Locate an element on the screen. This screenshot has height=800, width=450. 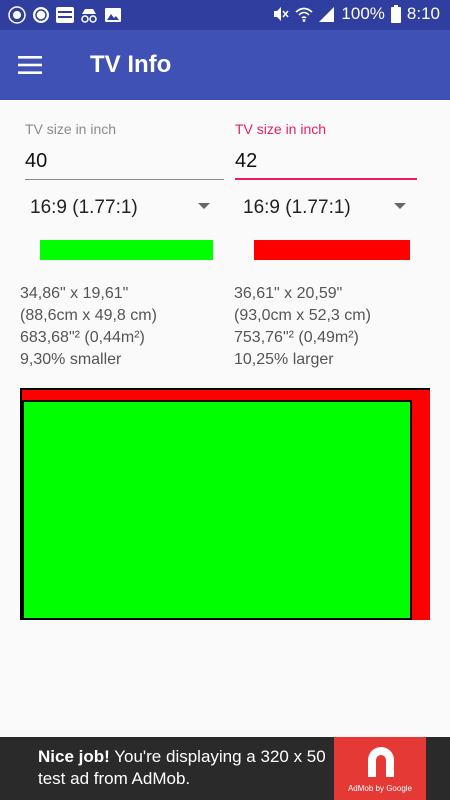
app-bar: TV Info is located at coordinates (225, 65).